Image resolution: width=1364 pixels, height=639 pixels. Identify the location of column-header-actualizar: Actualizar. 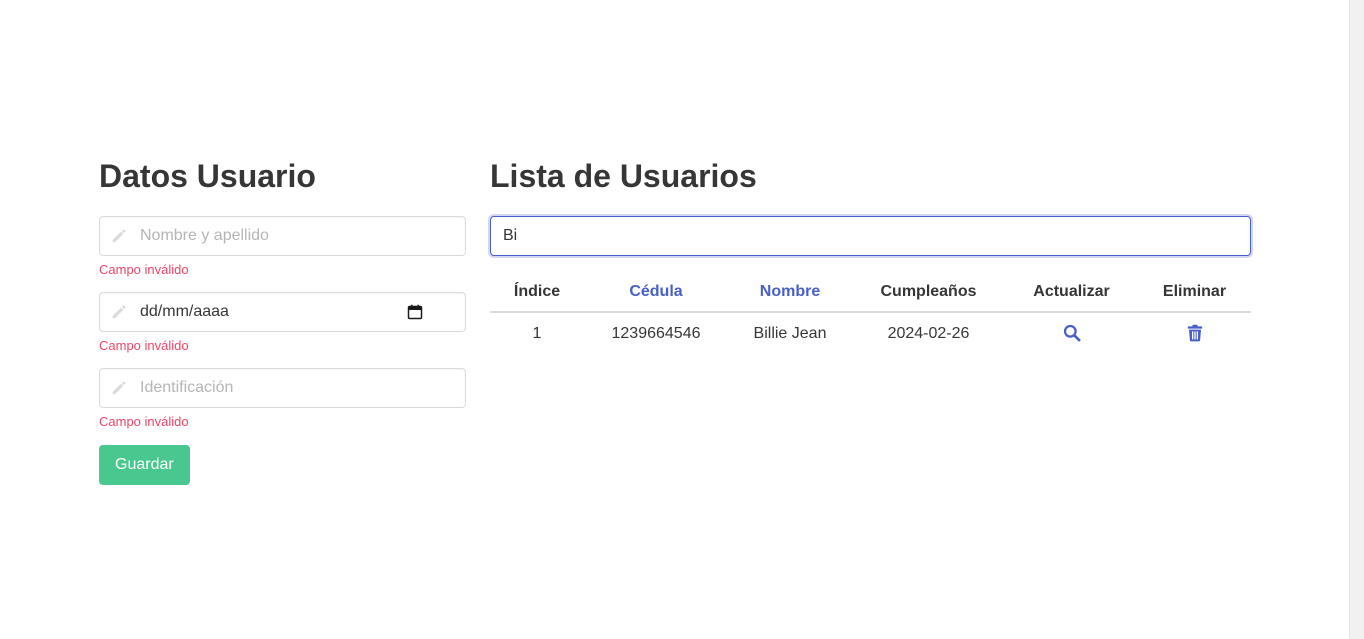
(1071, 293).